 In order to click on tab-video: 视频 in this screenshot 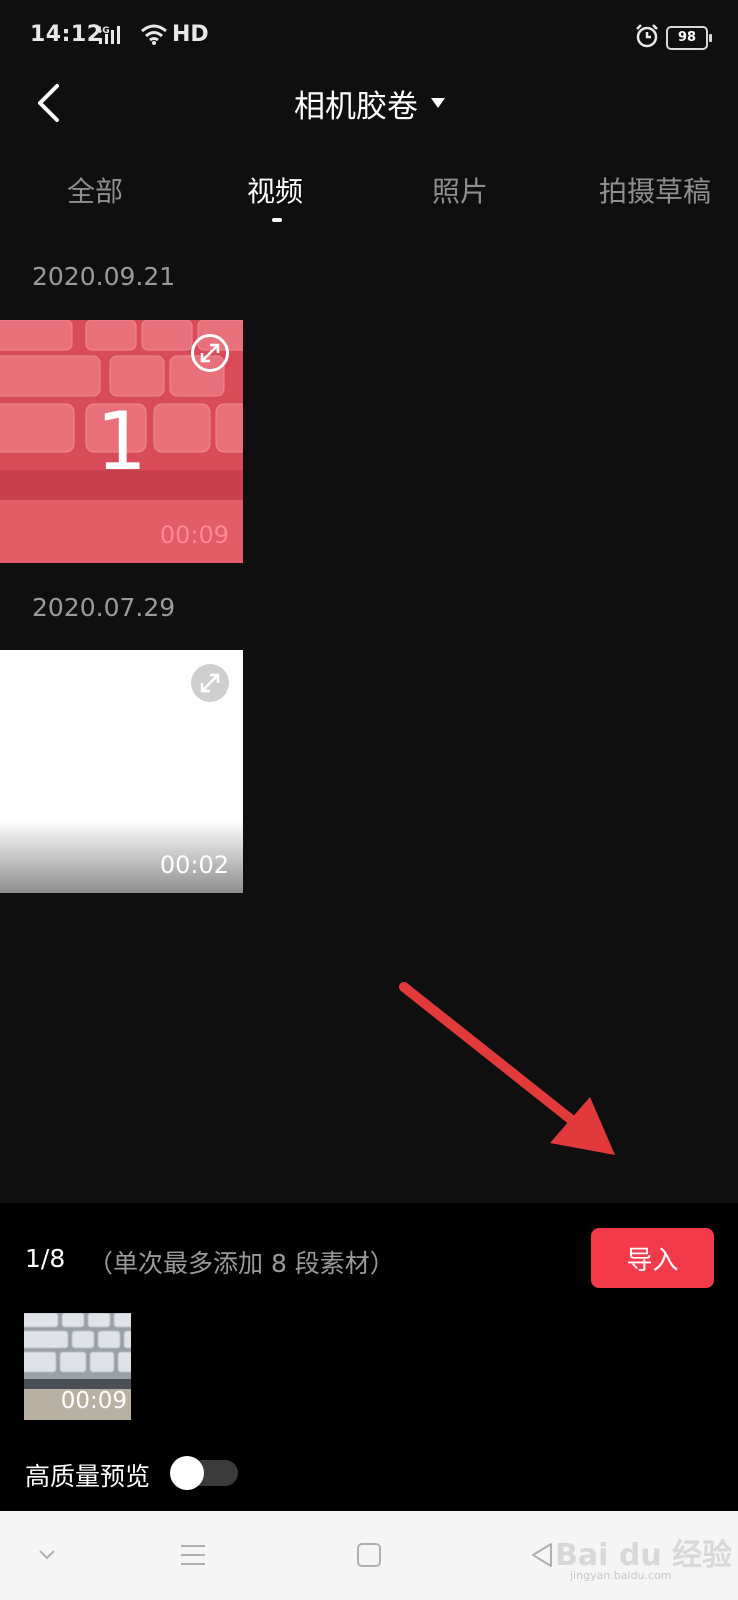, I will do `click(275, 192)`.